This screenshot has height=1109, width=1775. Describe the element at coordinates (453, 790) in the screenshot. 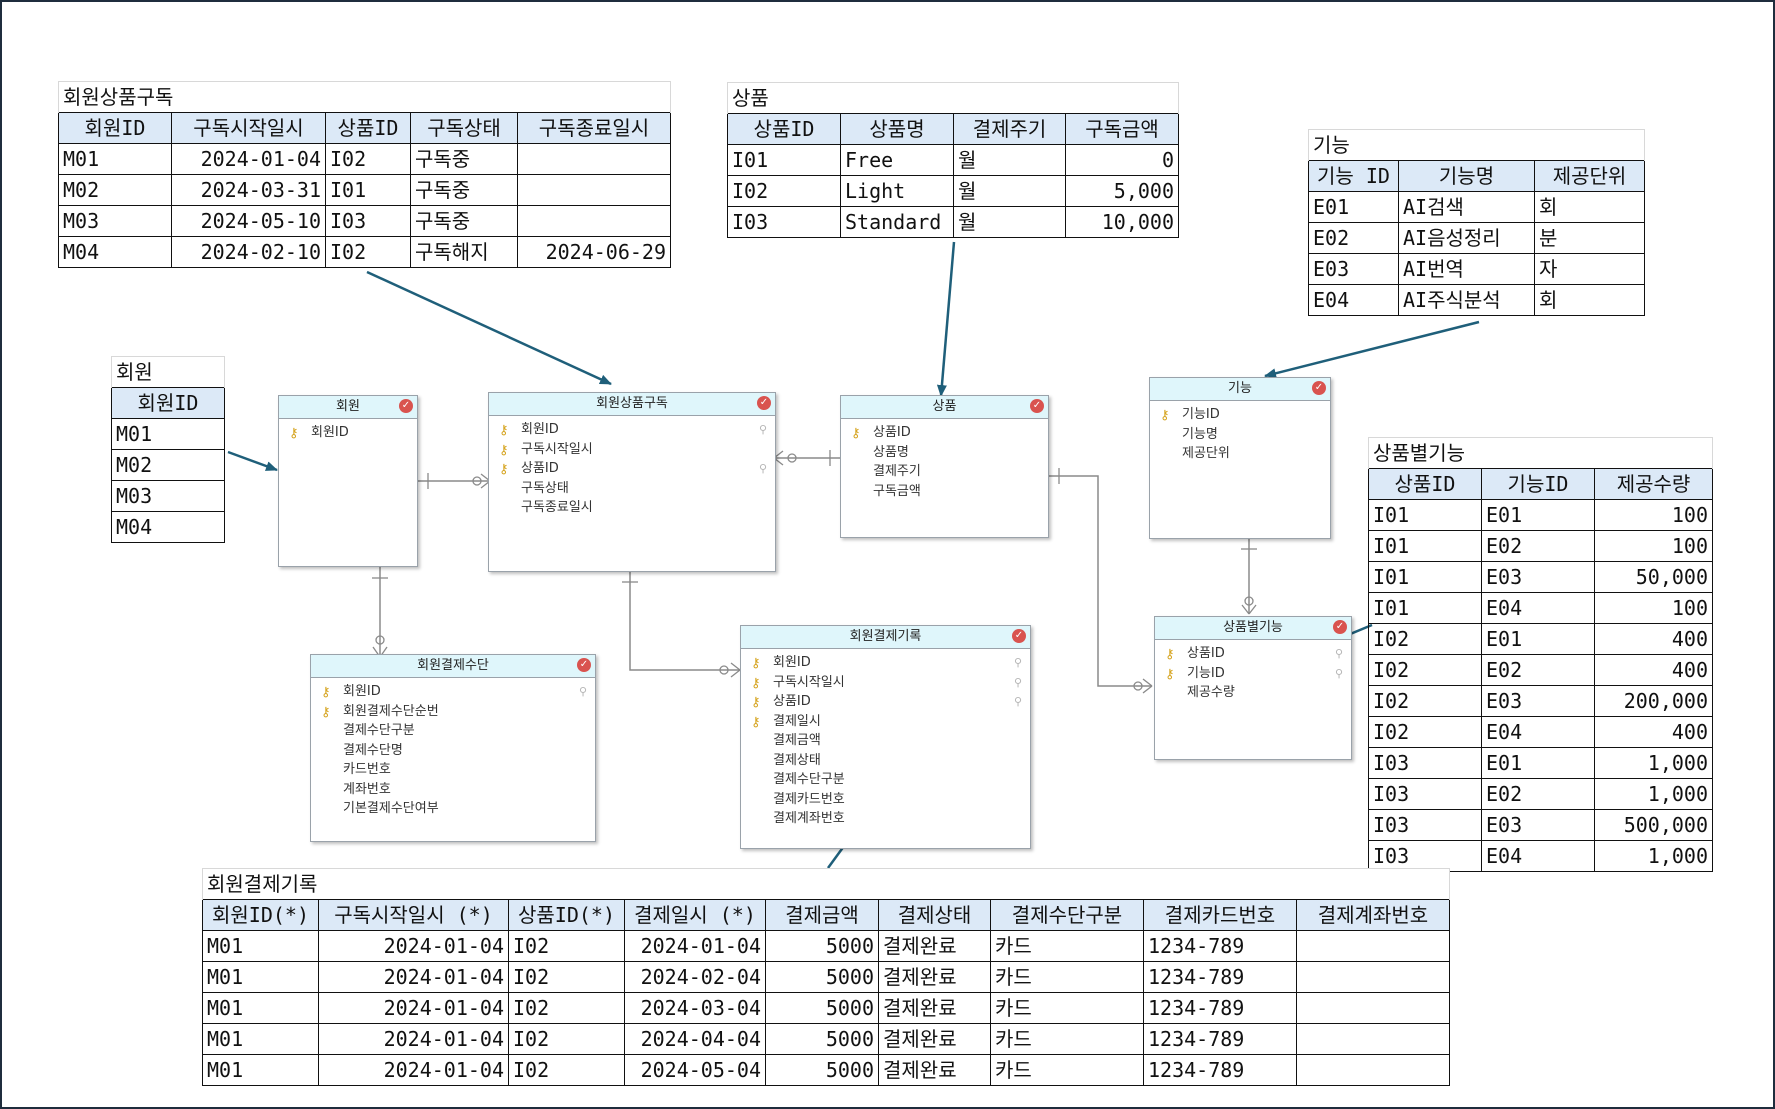

I see `entity-attribute: 계좌번호` at that location.